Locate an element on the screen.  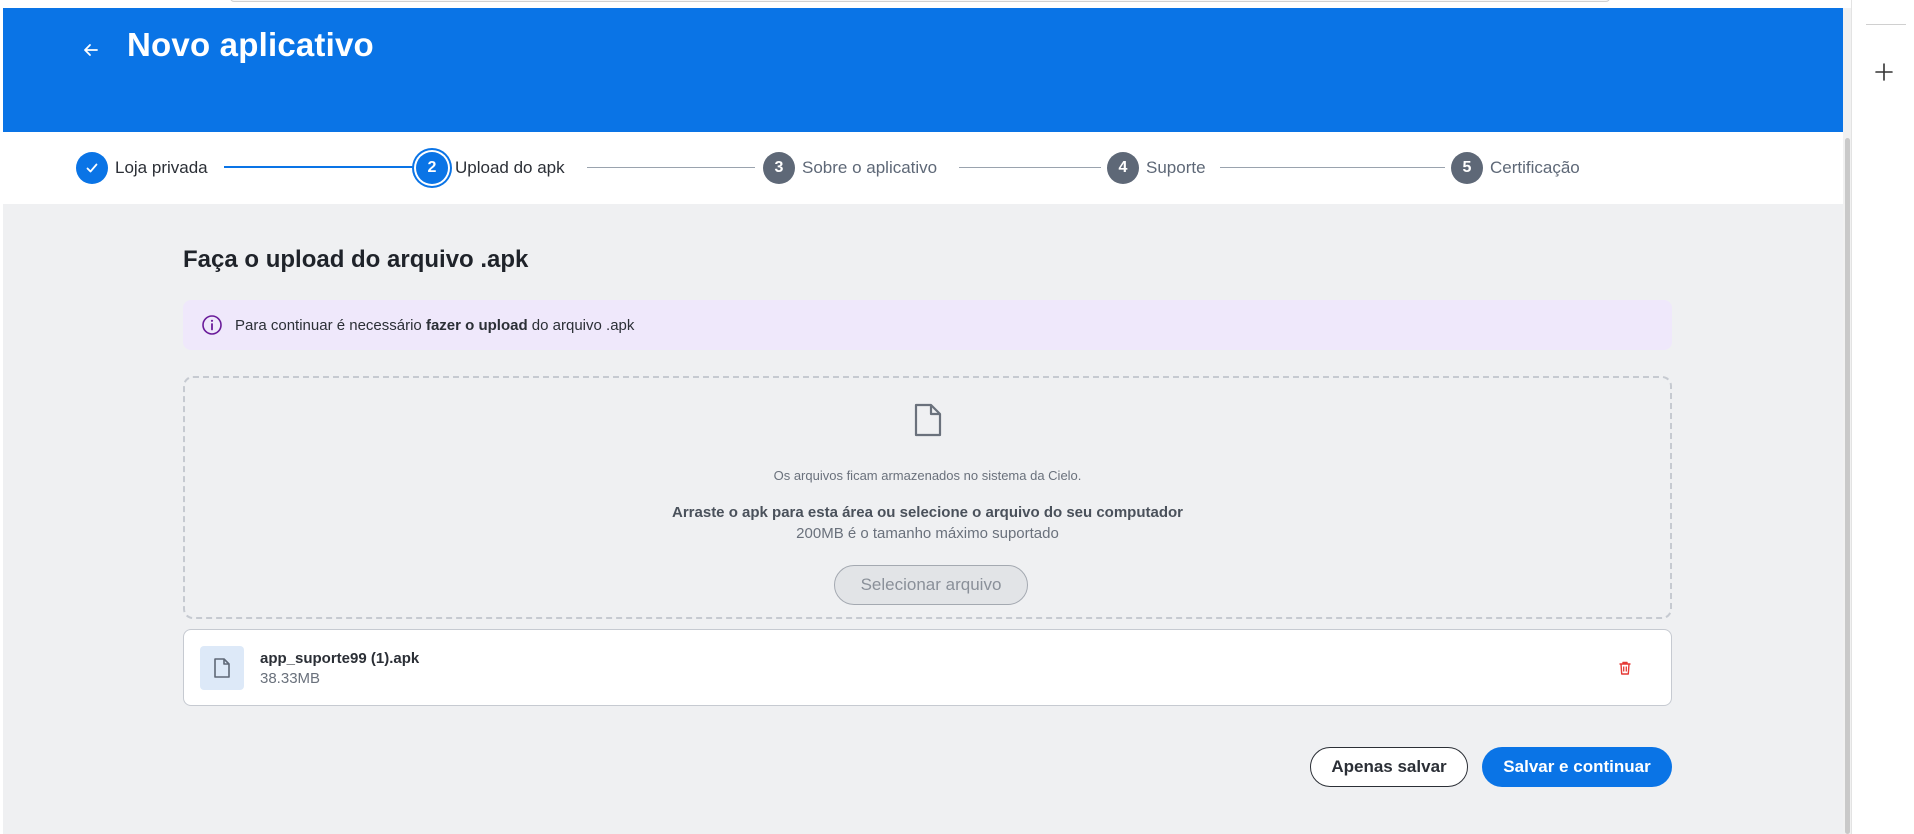
side-panel-divider is located at coordinates (1886, 24).